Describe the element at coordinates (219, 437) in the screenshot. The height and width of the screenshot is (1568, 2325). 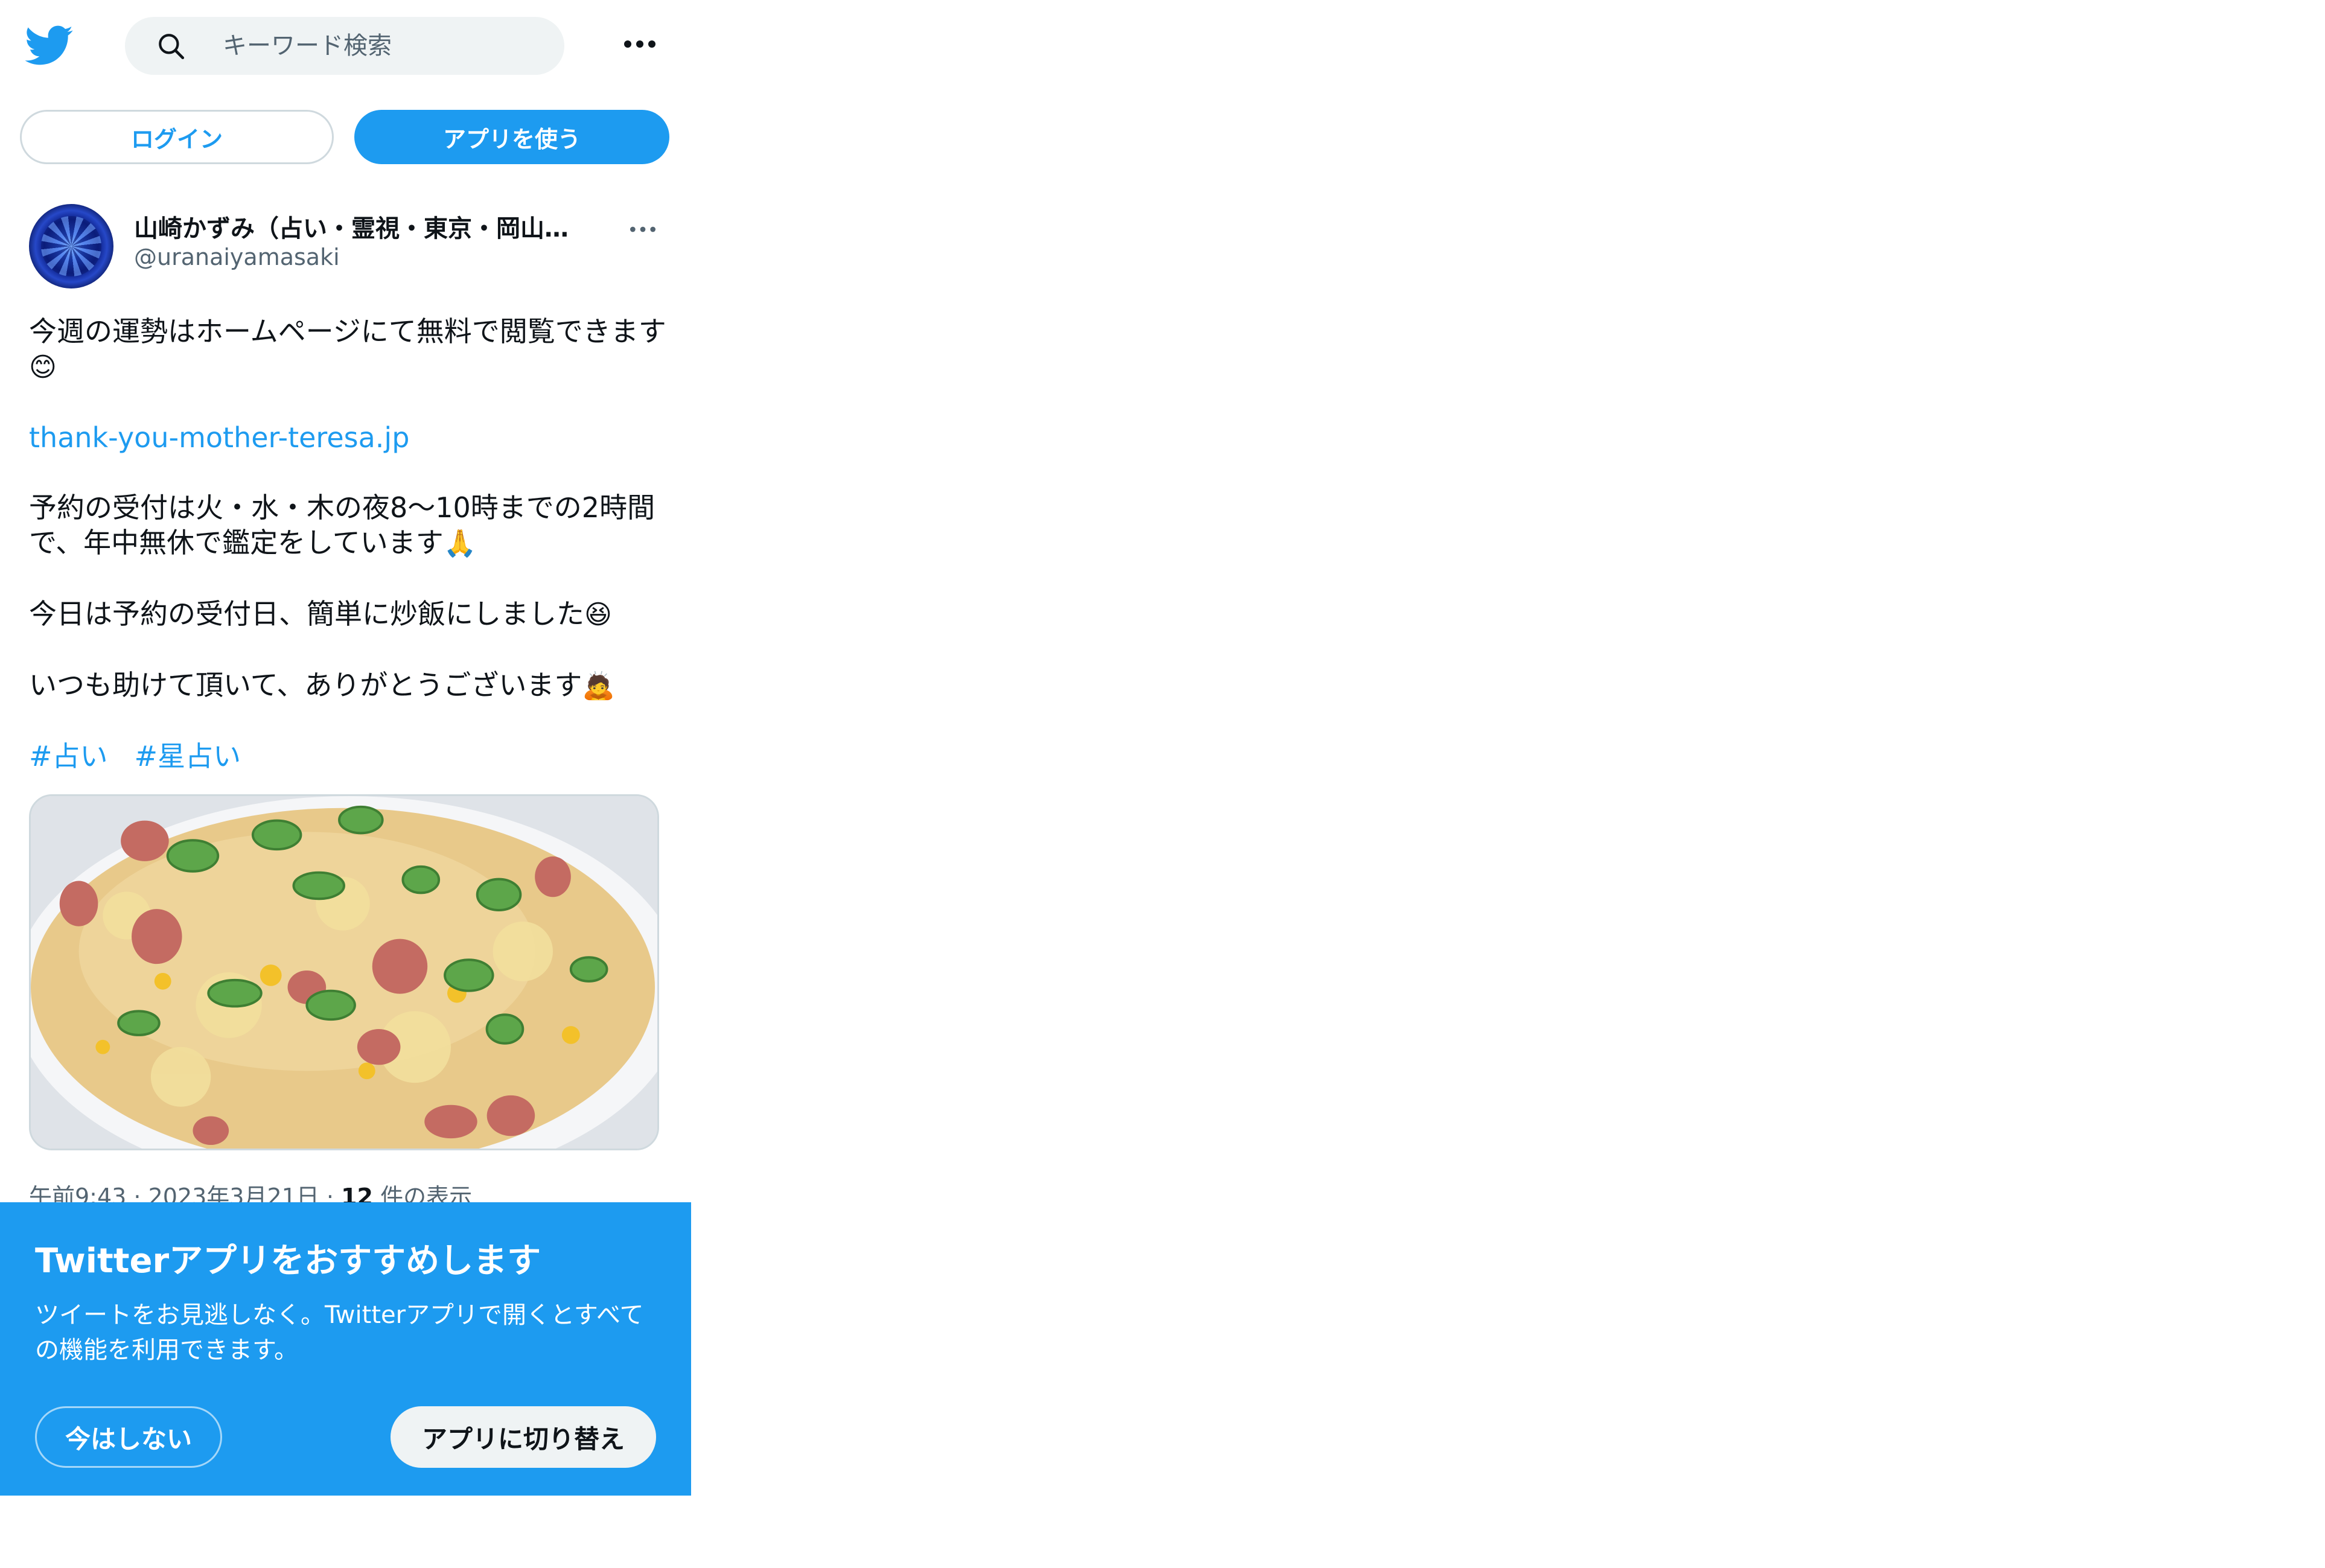
I see `website-link: thank-you-mother-teresa.jp` at that location.